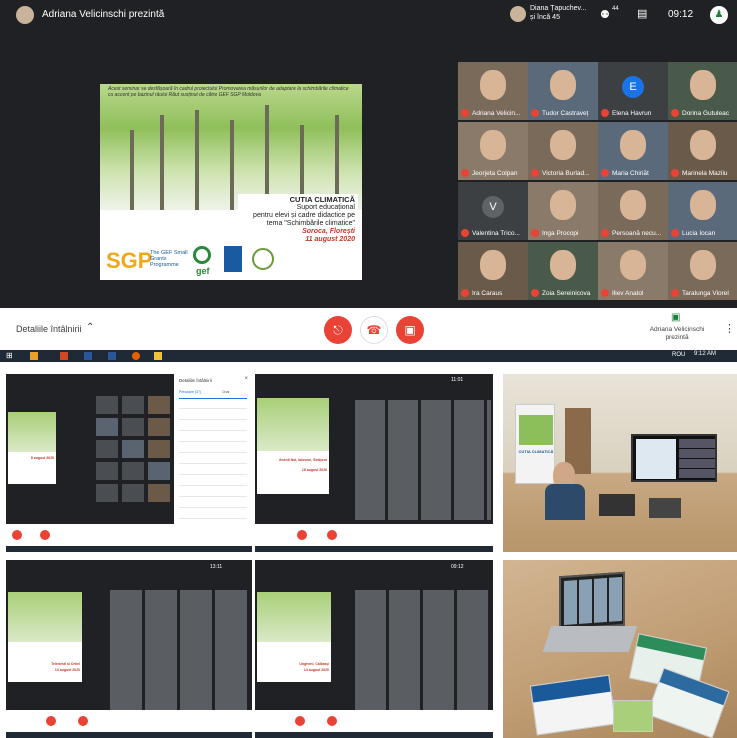  I want to click on presenter-label: Adriana Velicinschi prezintă, so click(103, 14).